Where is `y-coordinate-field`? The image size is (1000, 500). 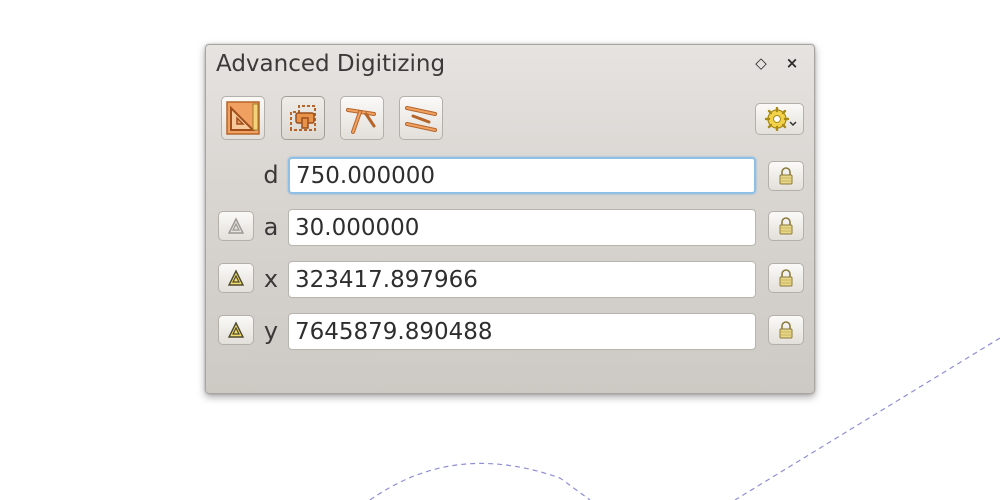
y-coordinate-field is located at coordinates (522, 331).